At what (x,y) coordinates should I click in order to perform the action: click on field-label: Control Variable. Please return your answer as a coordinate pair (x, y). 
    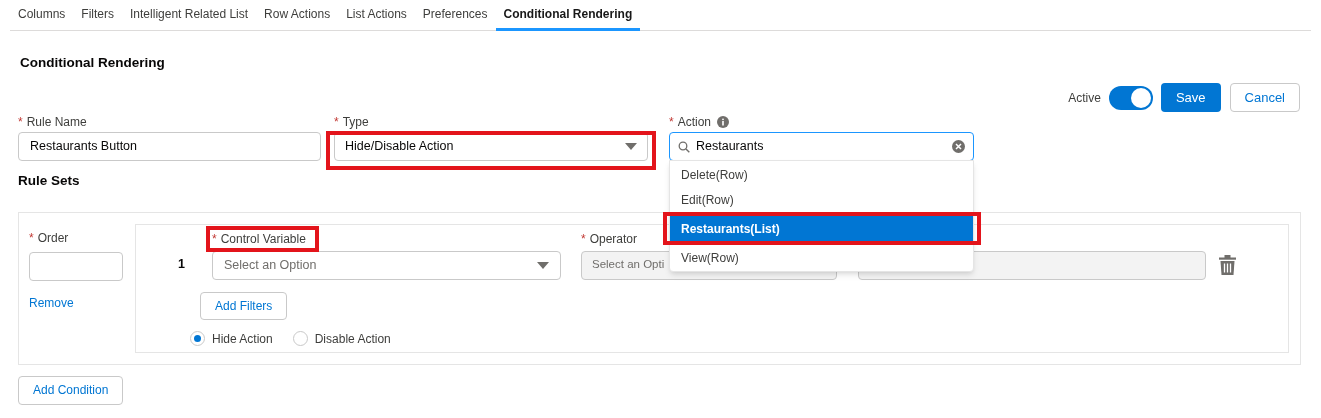
    Looking at the image, I should click on (263, 239).